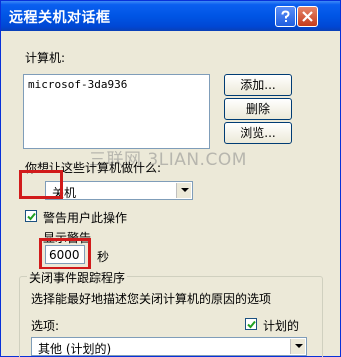  Describe the element at coordinates (41, 184) in the screenshot. I see `highlight-frame-operation` at that location.